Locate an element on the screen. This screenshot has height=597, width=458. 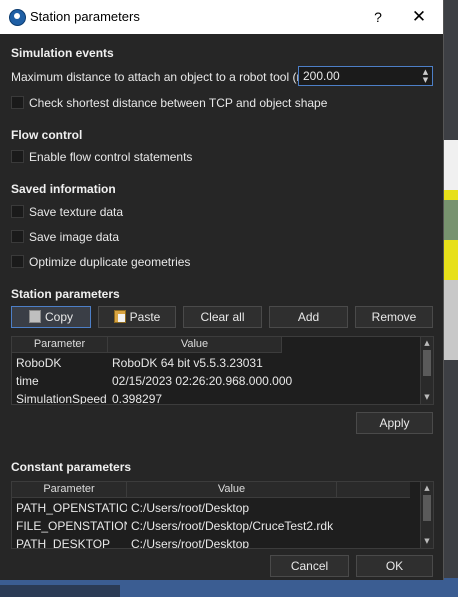
title-bar: Station parameters ? ✕ is located at coordinates (221, 17).